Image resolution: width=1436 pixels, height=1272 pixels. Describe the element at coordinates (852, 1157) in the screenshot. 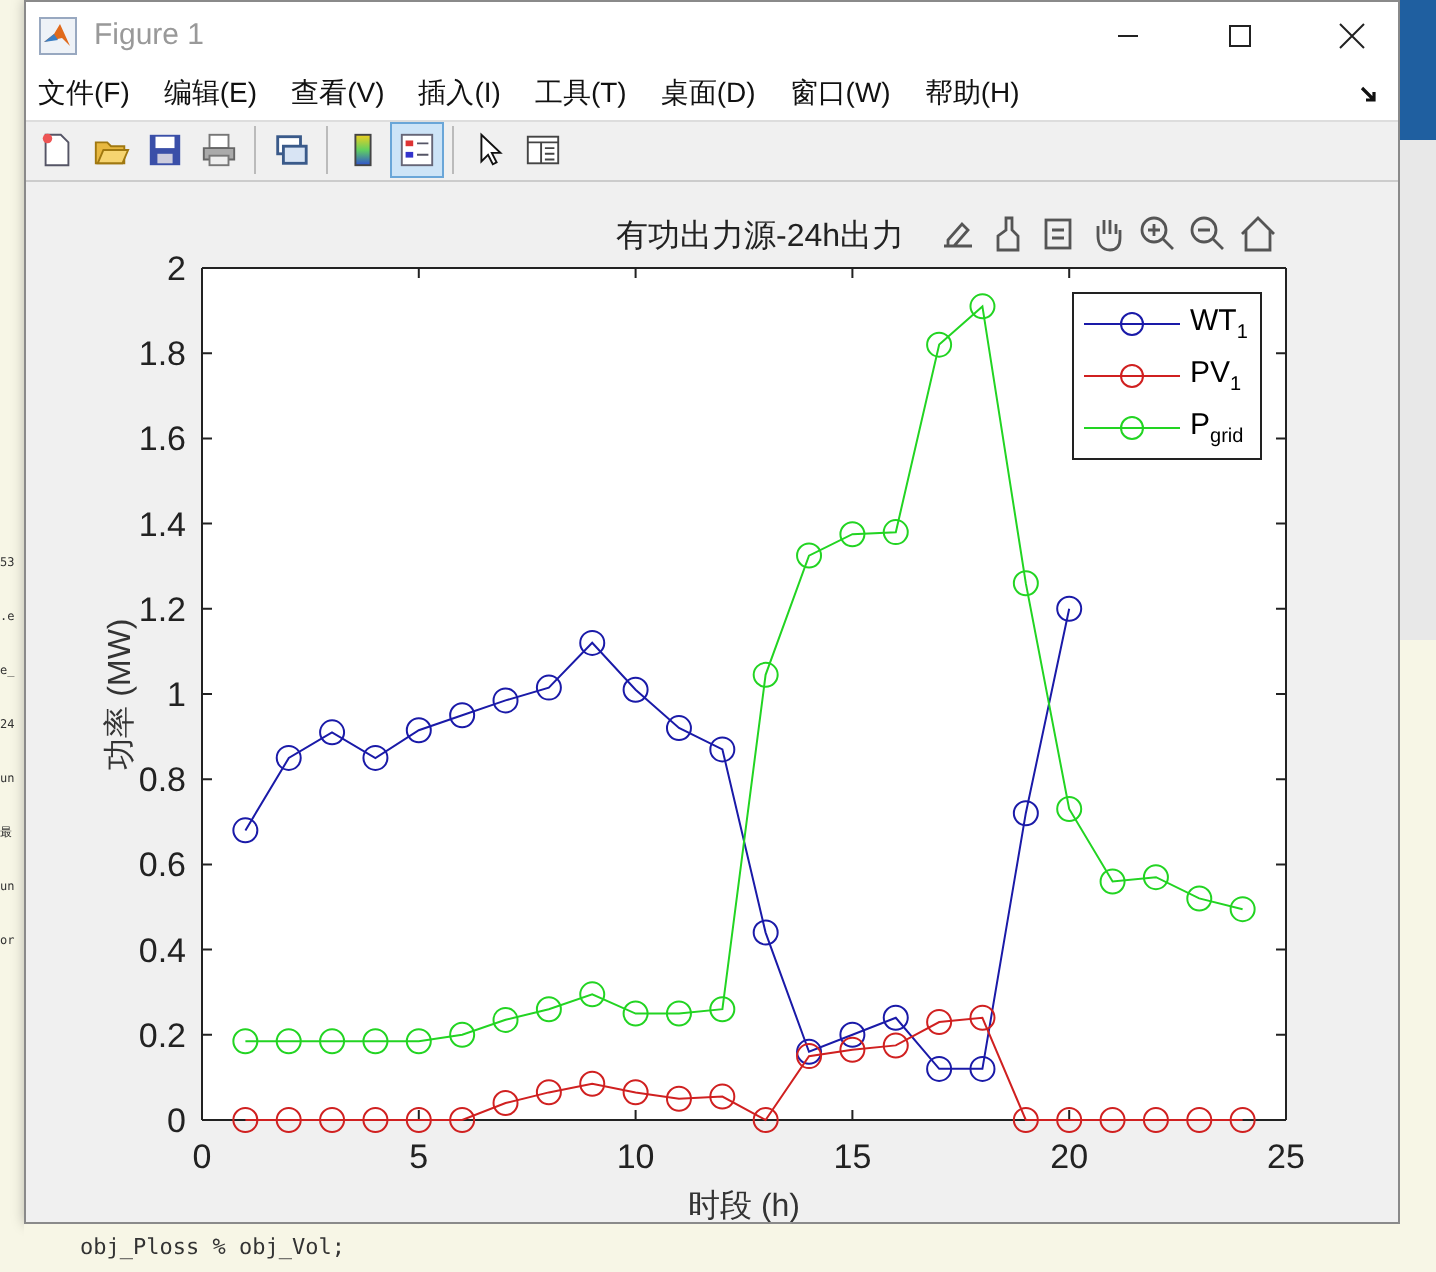

I see `x-tick-label: 15` at that location.